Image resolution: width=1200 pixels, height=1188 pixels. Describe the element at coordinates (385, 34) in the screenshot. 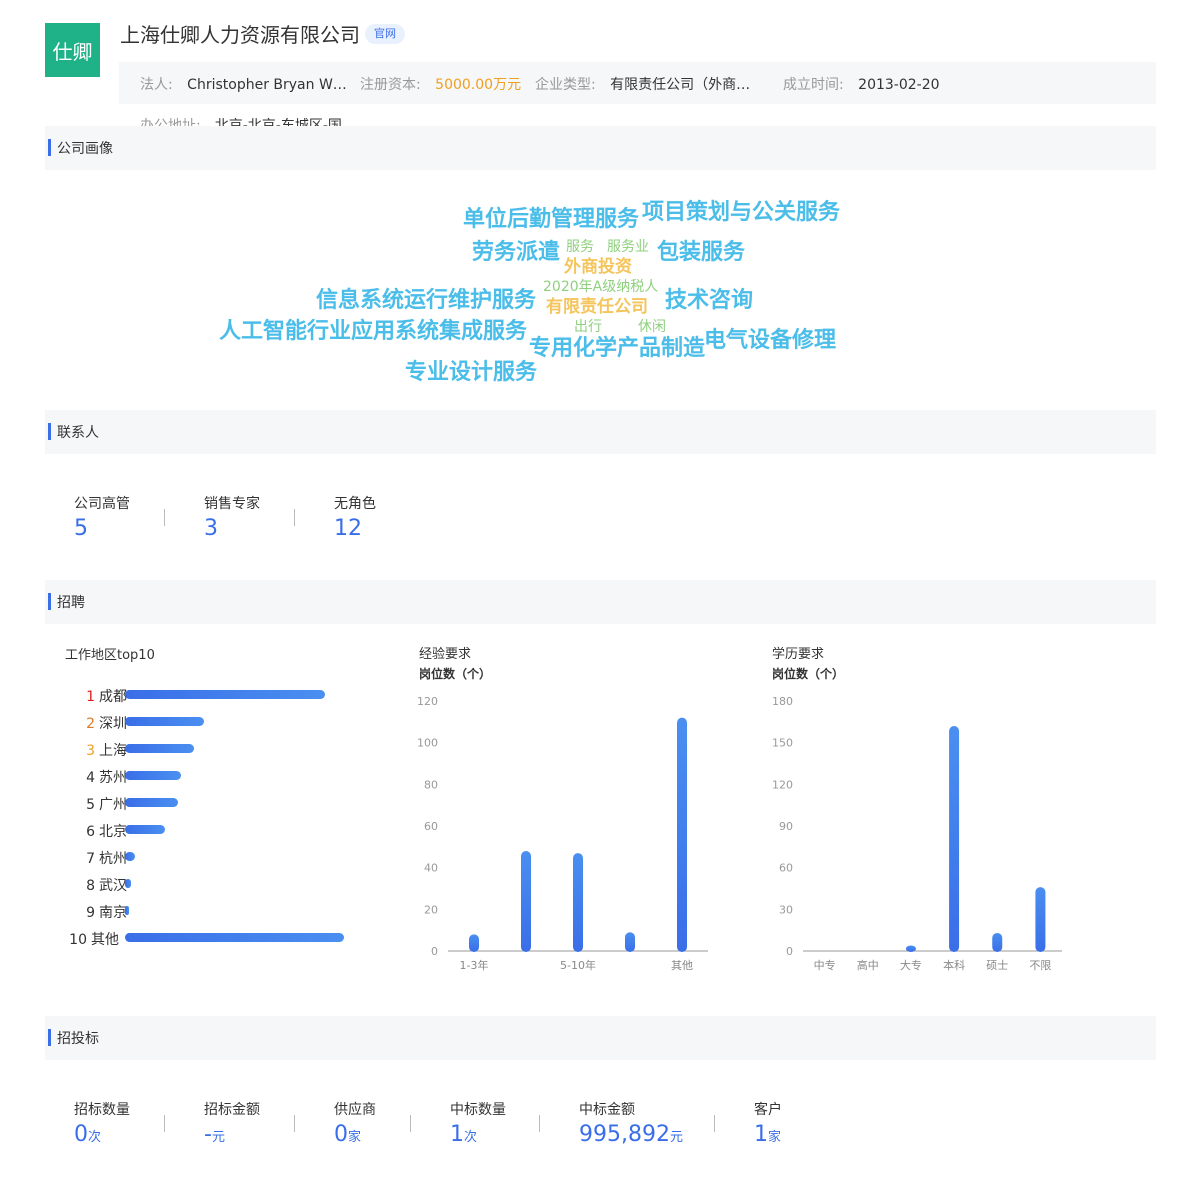

I see `official-site-badge: 官网` at that location.